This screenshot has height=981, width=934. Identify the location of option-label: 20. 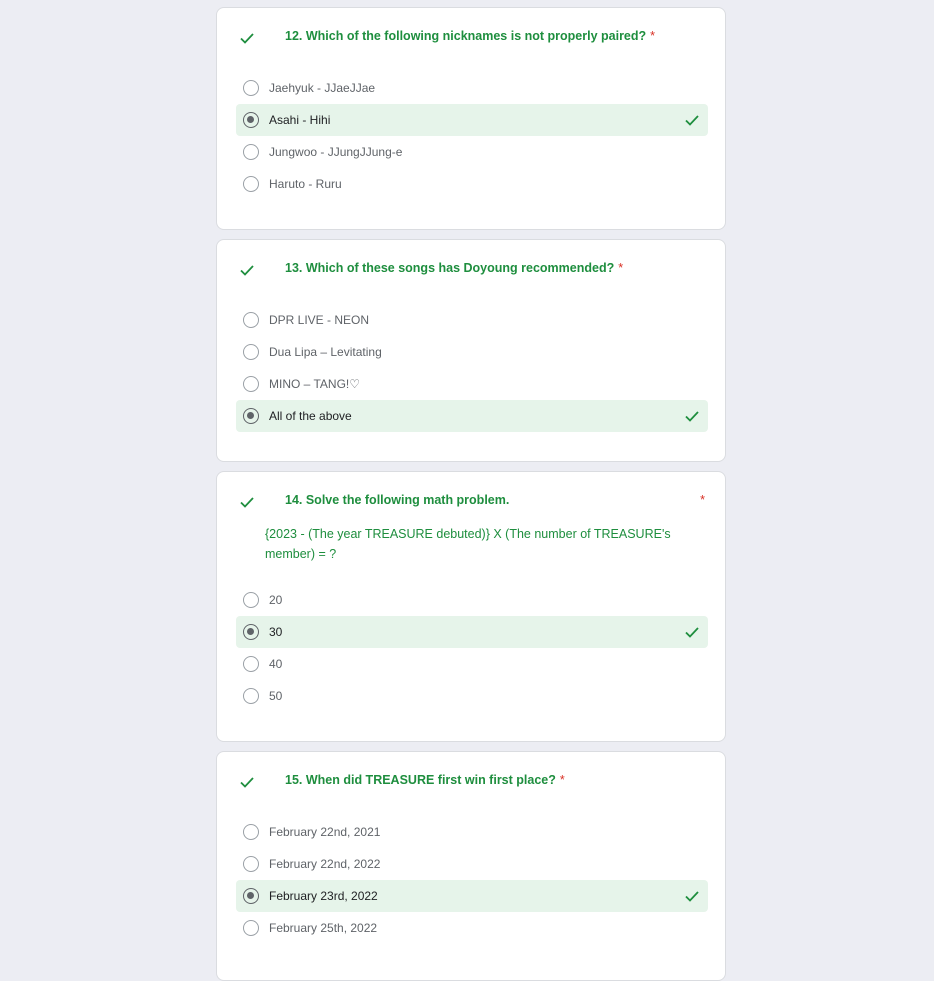
(276, 600).